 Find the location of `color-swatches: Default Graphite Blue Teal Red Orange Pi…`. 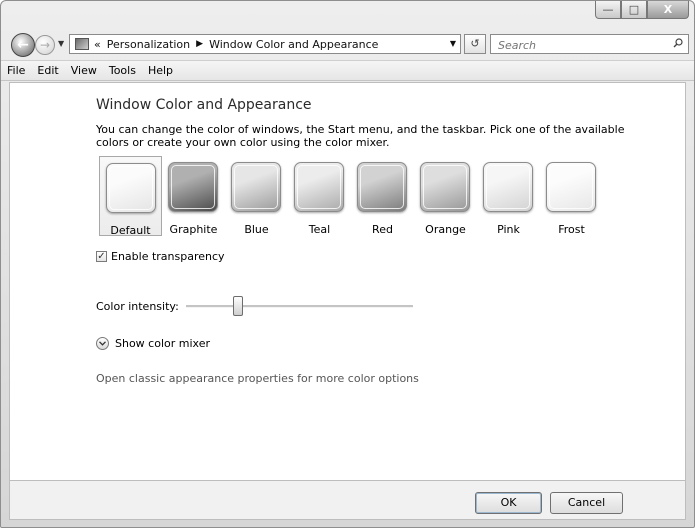

color-swatches: Default Graphite Blue Teal Red Orange Pi… is located at coordinates (351, 196).